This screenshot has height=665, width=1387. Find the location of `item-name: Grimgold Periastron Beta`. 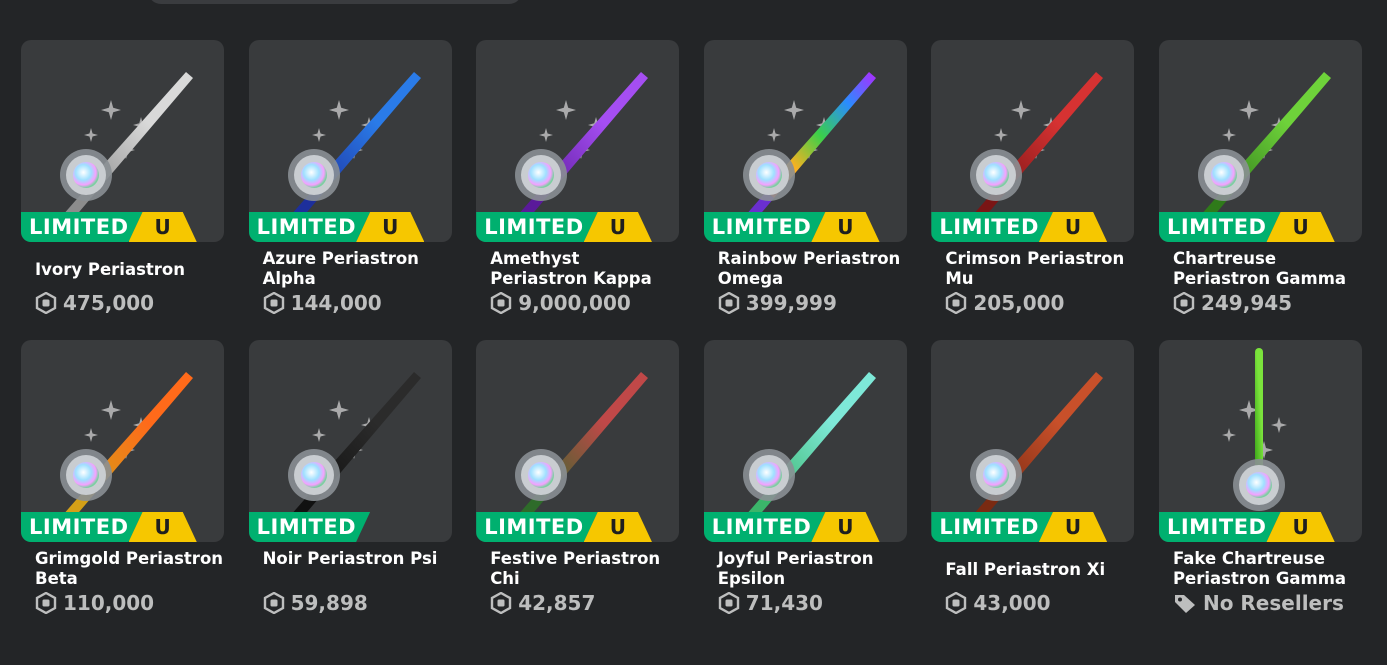

item-name: Grimgold Periastron Beta is located at coordinates (130, 569).